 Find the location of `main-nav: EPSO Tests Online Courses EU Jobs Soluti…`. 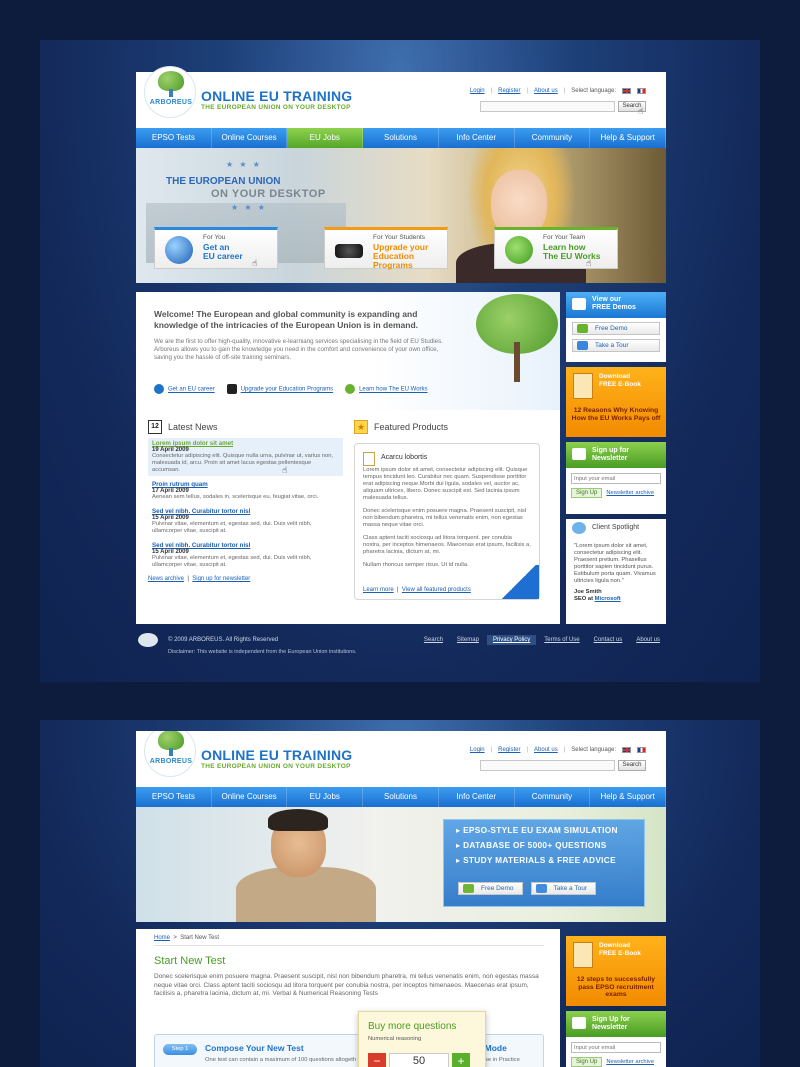

main-nav: EPSO Tests Online Courses EU Jobs Soluti… is located at coordinates (401, 138).